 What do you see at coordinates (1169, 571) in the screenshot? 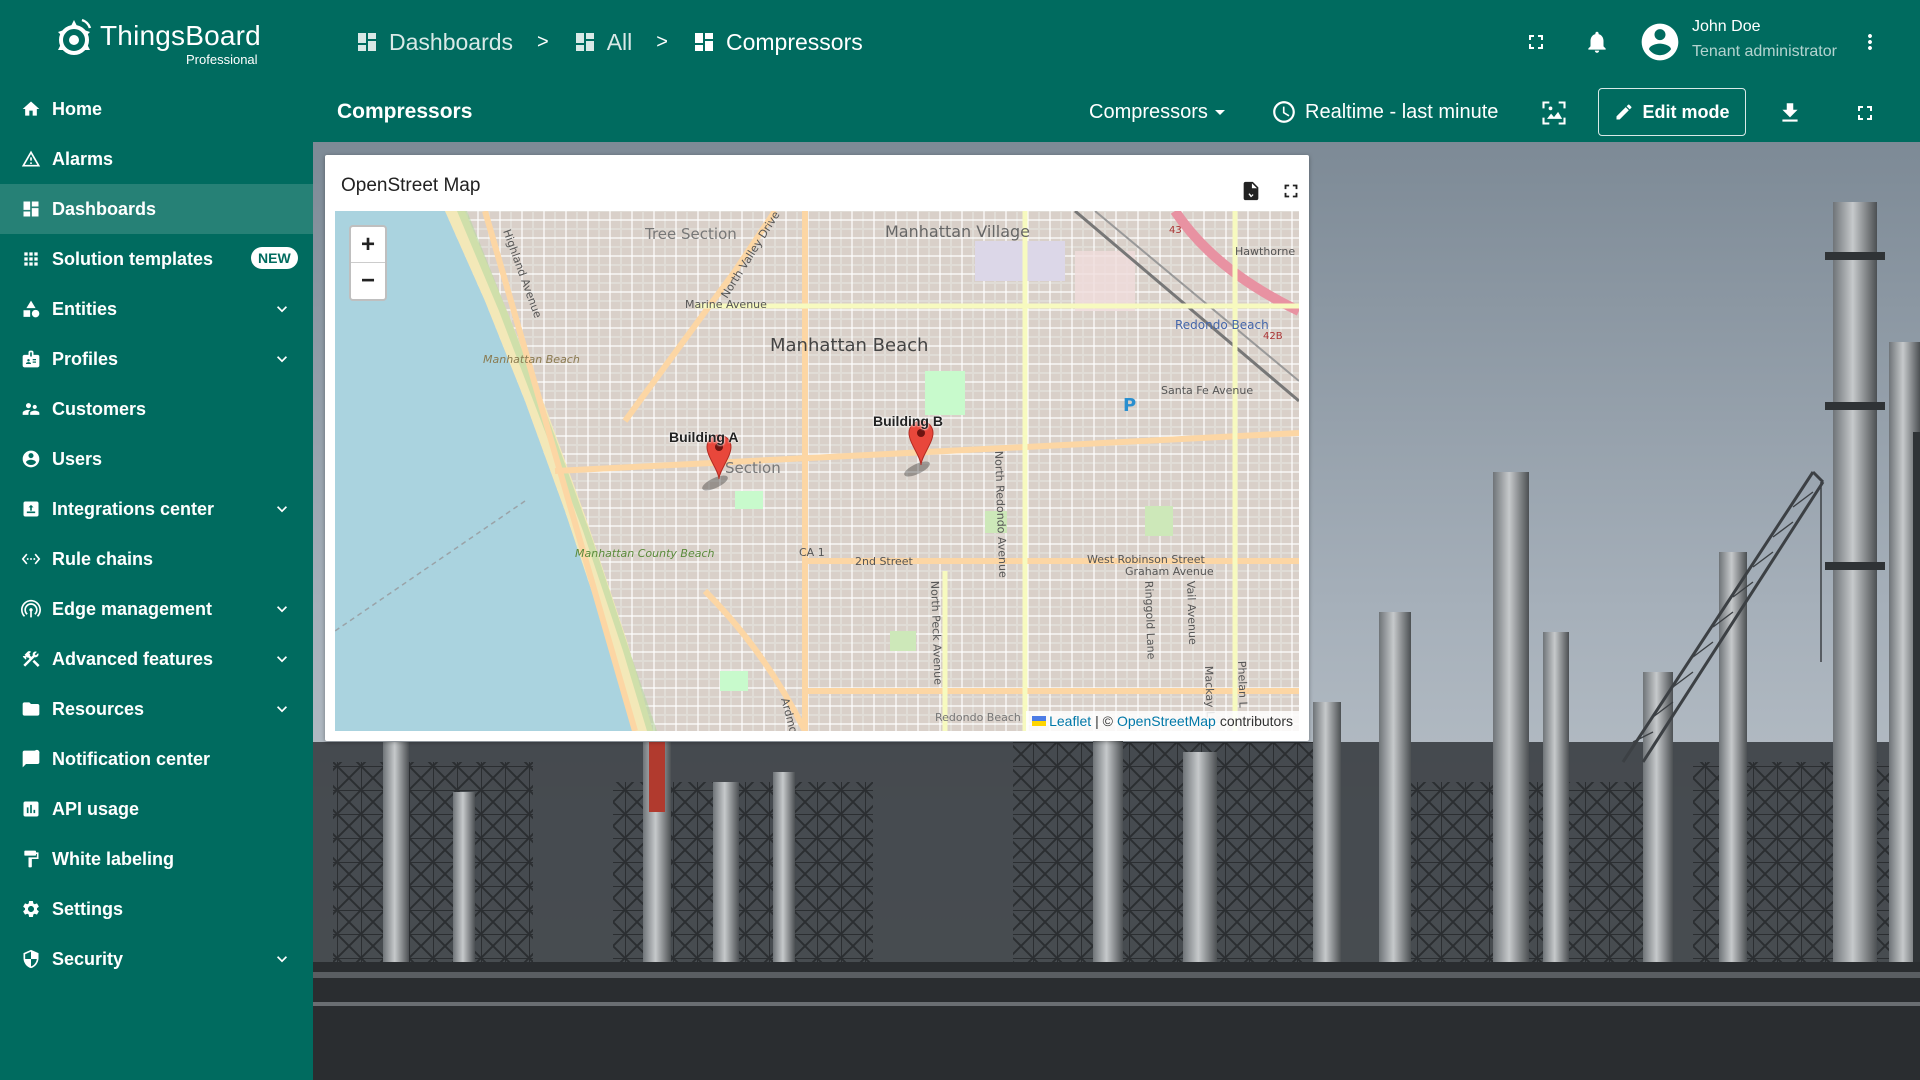
I see `map-label: Graham Avenue` at bounding box center [1169, 571].